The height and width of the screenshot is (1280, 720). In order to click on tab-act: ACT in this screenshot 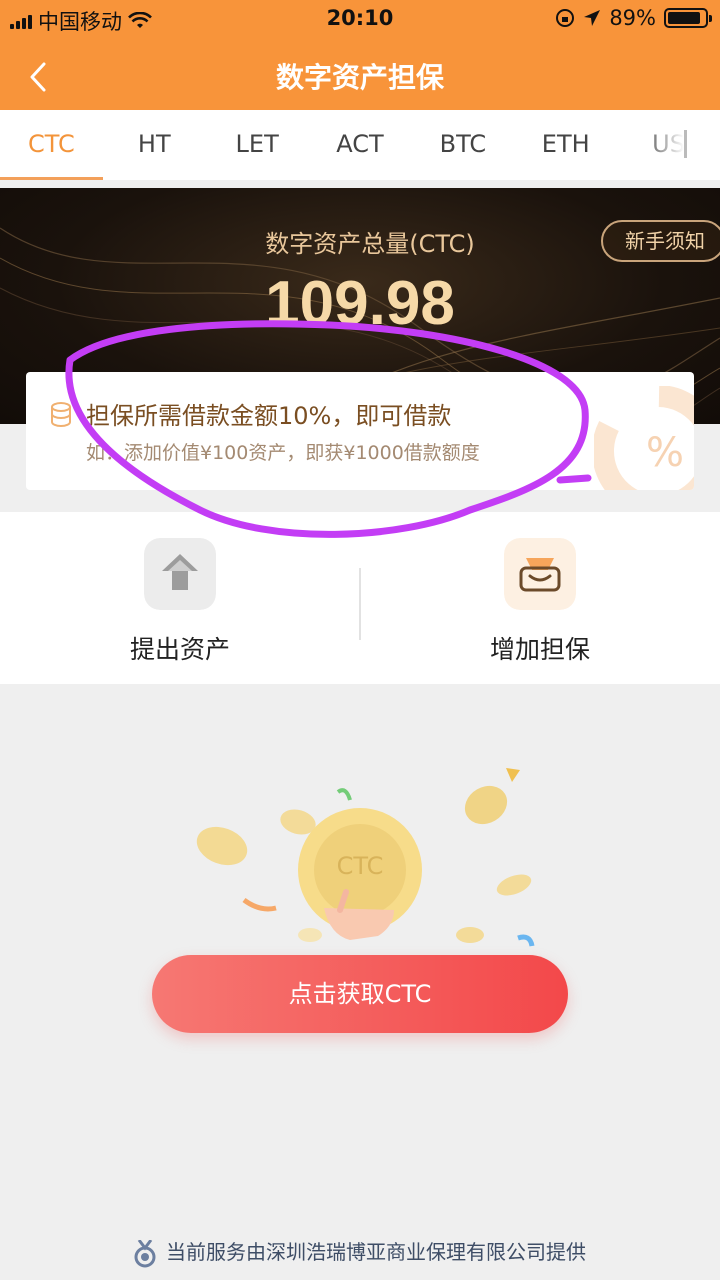, I will do `click(360, 145)`.